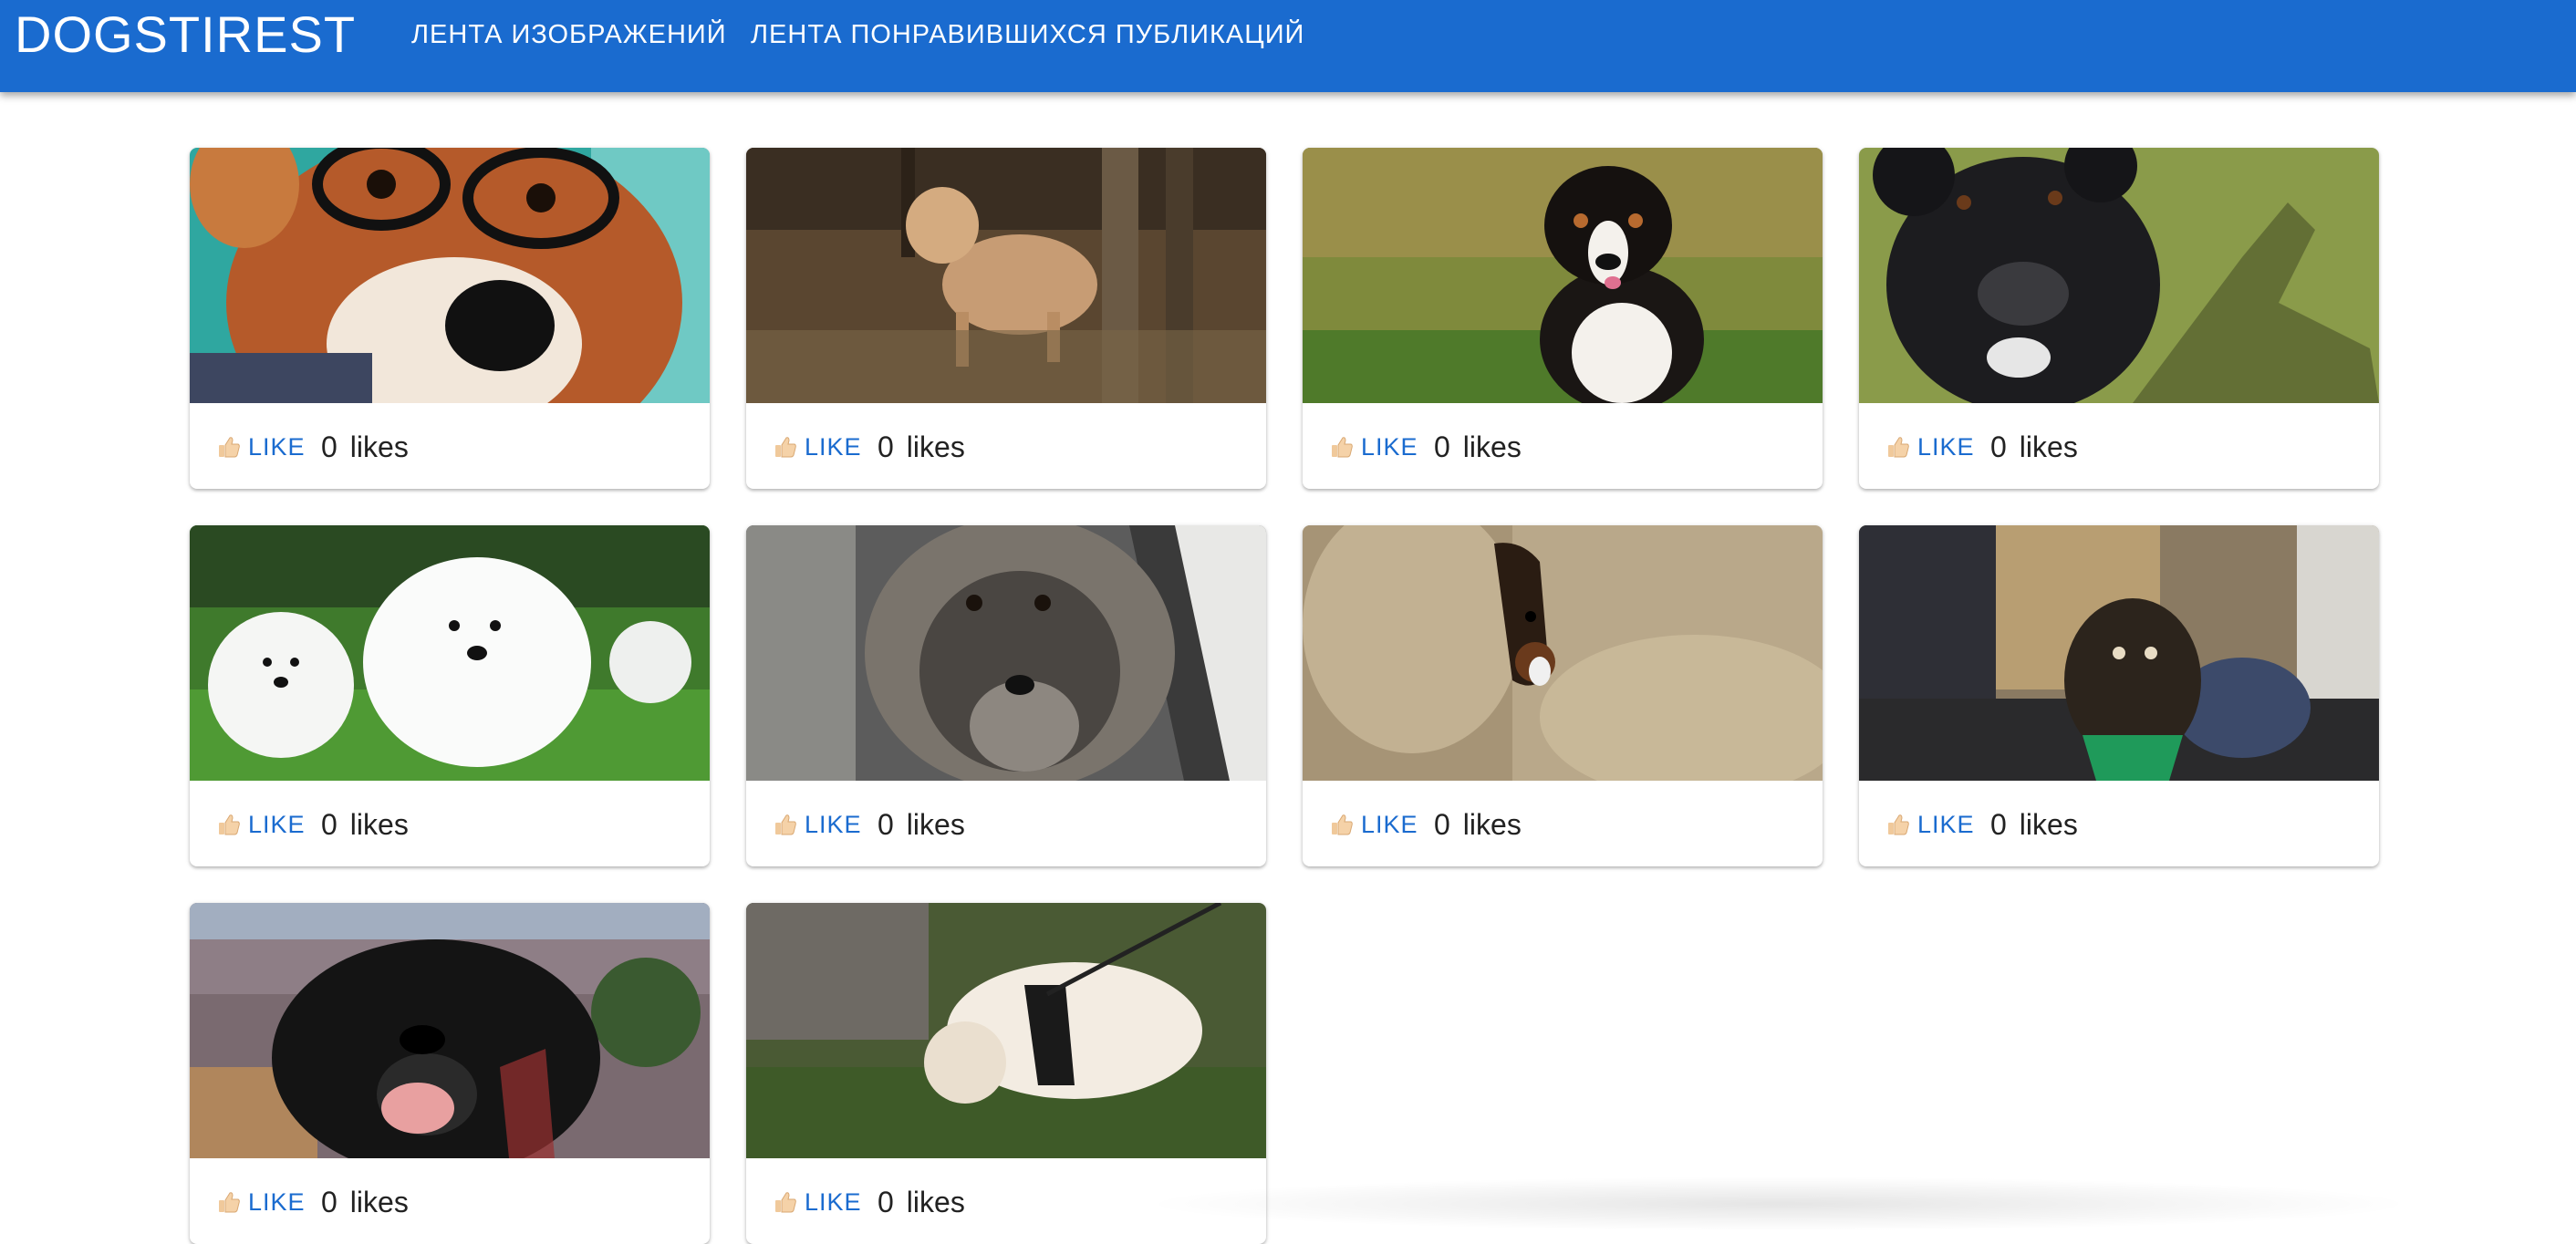 This screenshot has height=1244, width=2576. Describe the element at coordinates (185, 34) in the screenshot. I see `brand-title: DOGSTIREST` at that location.